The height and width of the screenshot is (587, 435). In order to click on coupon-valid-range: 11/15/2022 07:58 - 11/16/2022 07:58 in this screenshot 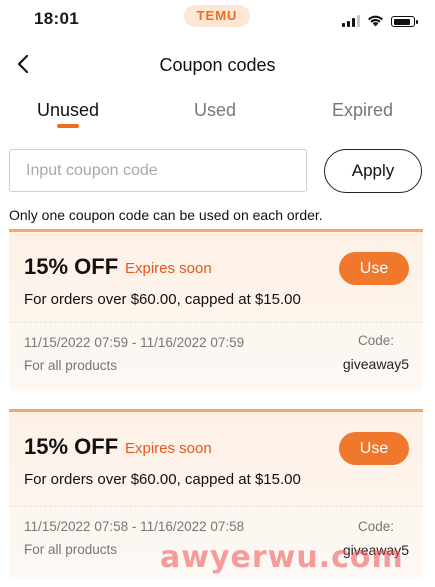, I will do `click(134, 526)`.